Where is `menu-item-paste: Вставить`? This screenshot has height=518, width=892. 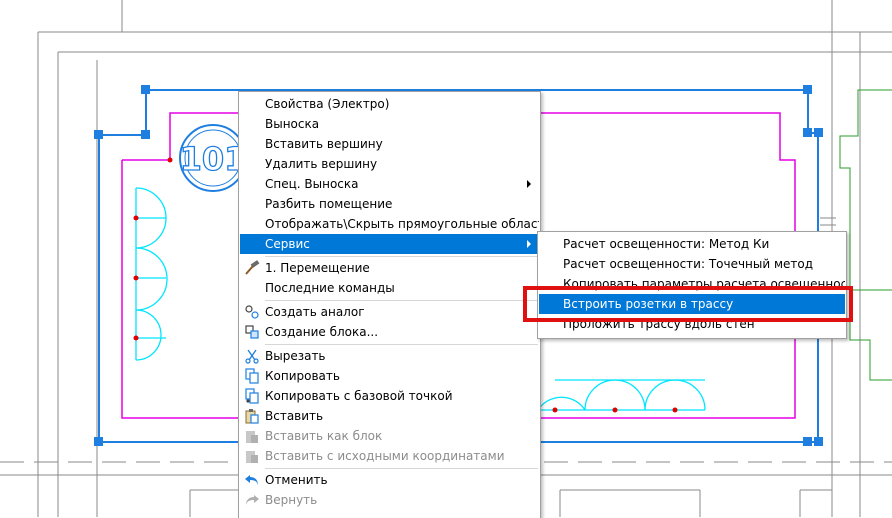
menu-item-paste: Вставить is located at coordinates (389, 416).